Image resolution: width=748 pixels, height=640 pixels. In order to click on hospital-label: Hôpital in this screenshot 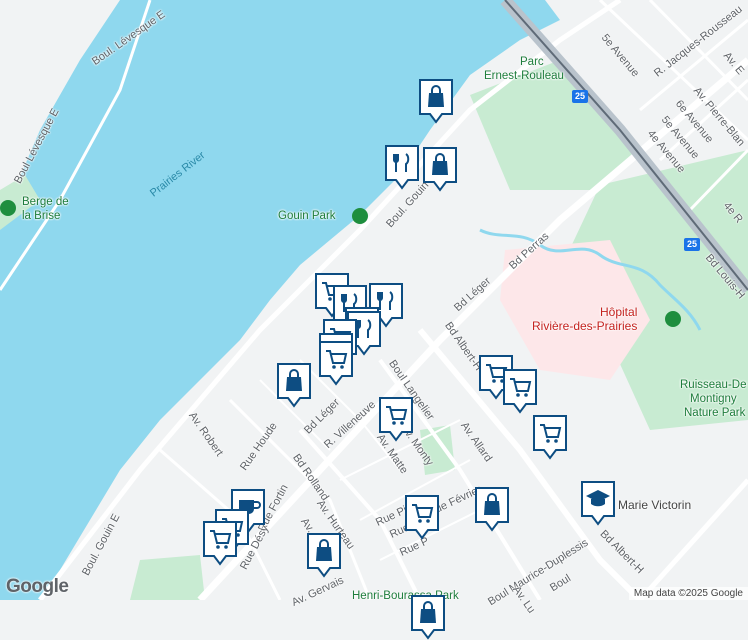, I will do `click(619, 312)`.